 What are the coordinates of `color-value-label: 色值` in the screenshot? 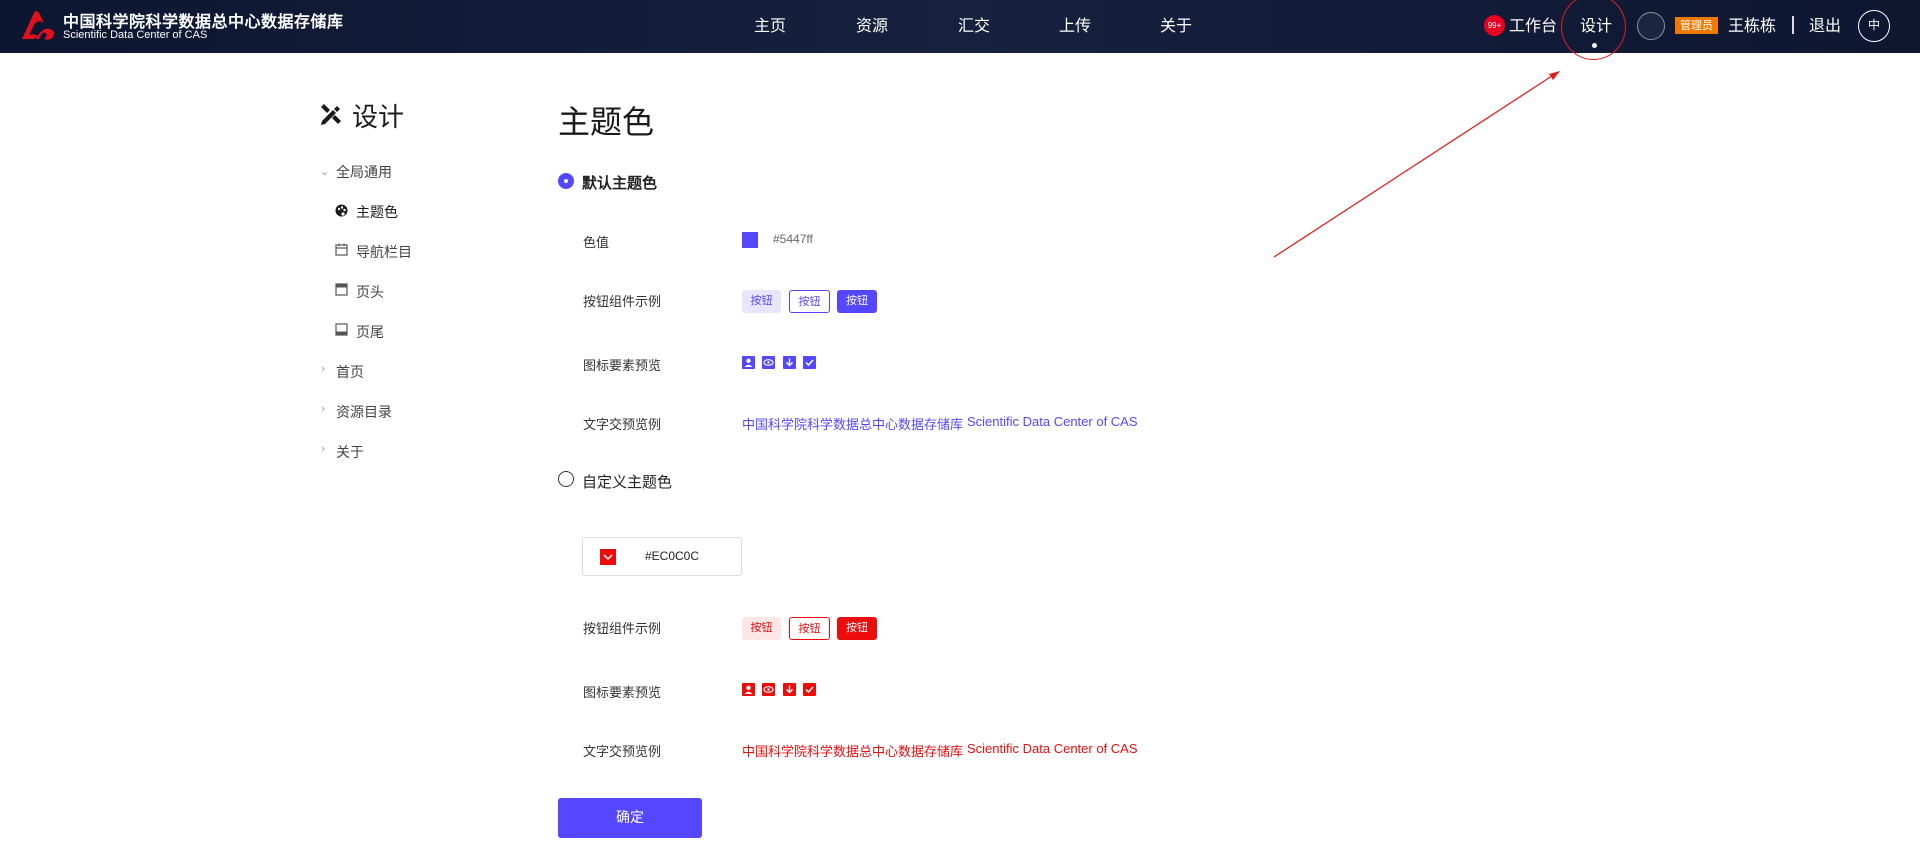 It's located at (596, 243).